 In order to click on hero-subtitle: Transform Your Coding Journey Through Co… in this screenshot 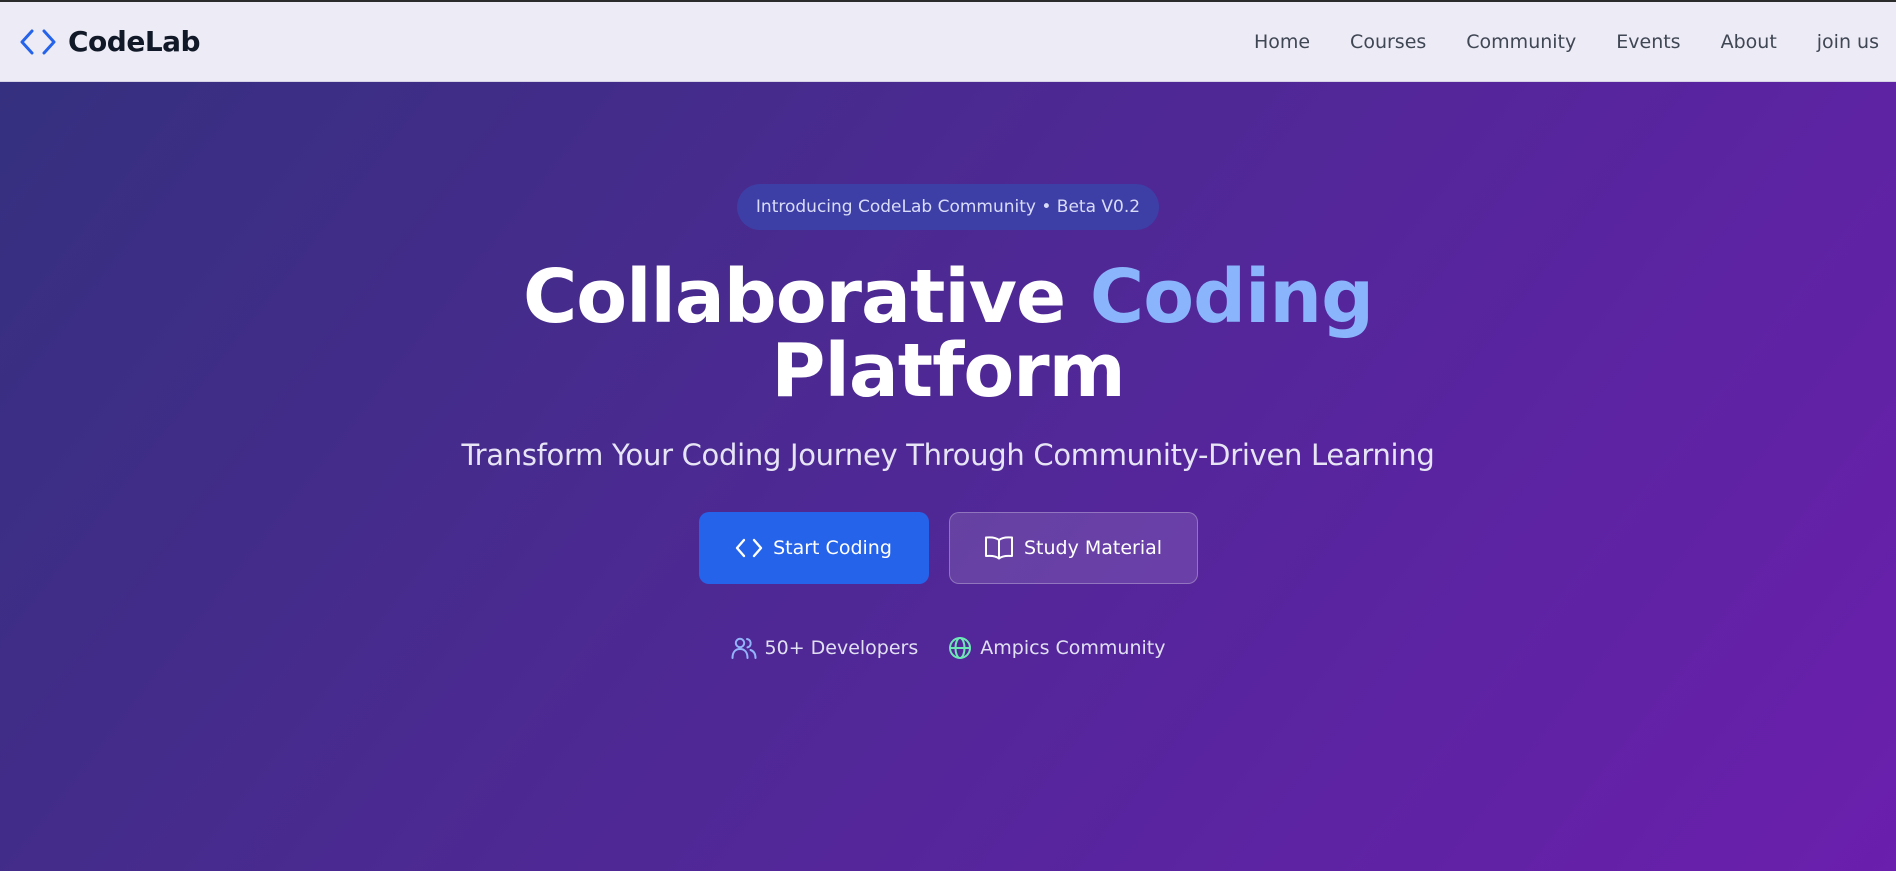, I will do `click(948, 455)`.